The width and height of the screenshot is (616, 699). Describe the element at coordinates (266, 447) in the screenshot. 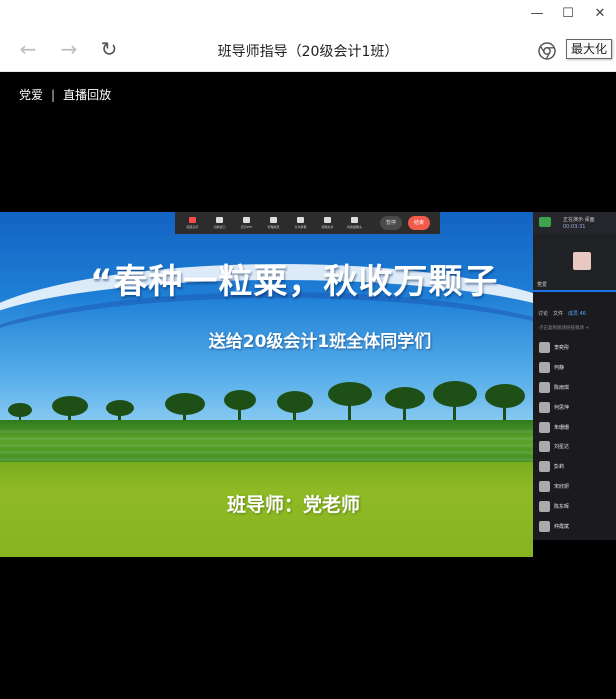

I see `slide-field-rows` at that location.